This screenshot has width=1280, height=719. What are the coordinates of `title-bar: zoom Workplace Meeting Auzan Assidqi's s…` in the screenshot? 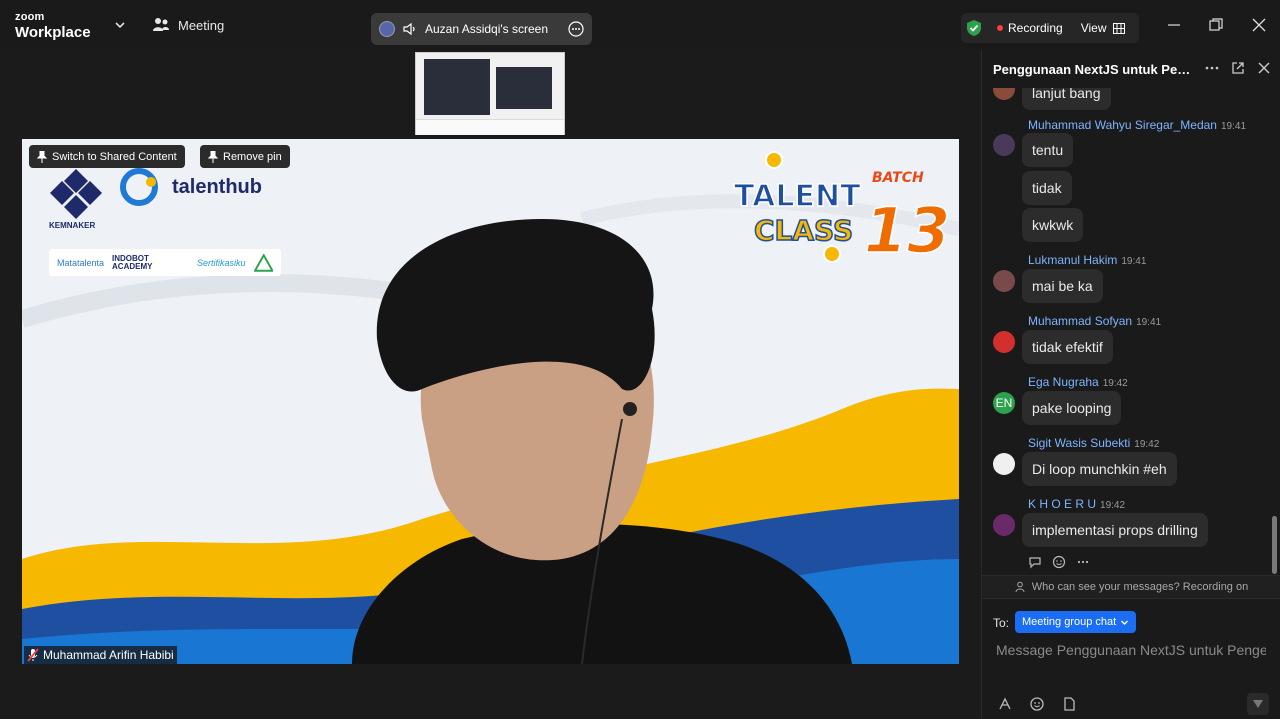 It's located at (640, 25).